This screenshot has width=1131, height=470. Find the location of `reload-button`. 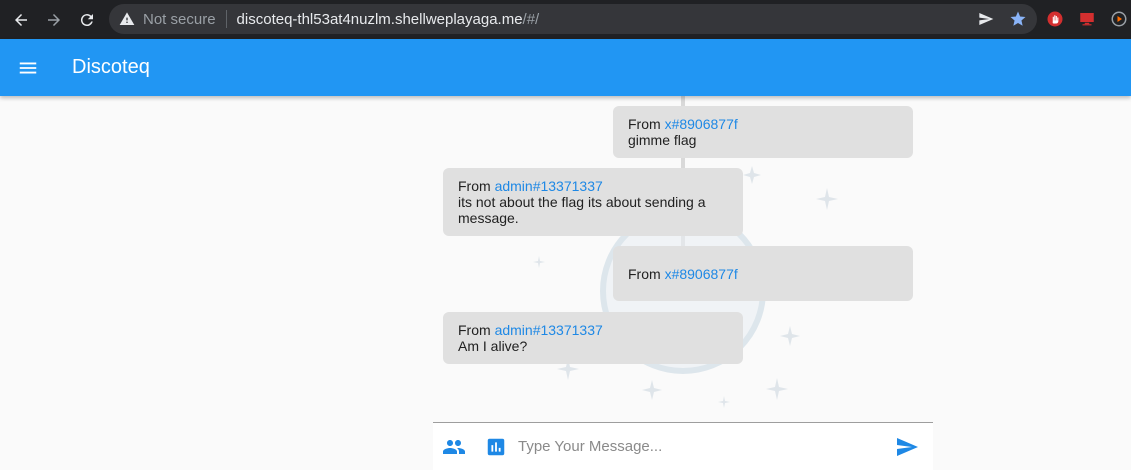

reload-button is located at coordinates (87, 20).